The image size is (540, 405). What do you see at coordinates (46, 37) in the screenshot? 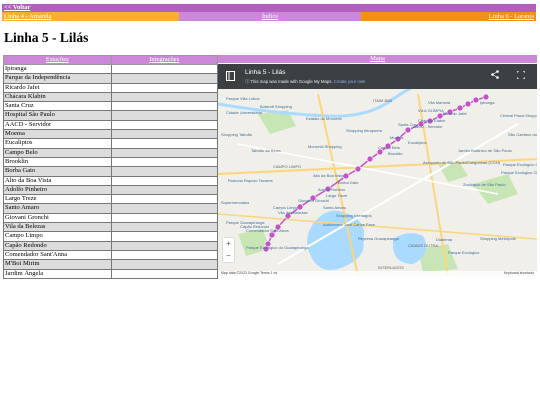
I see `page-title: Linha 5 - Lilás` at bounding box center [46, 37].